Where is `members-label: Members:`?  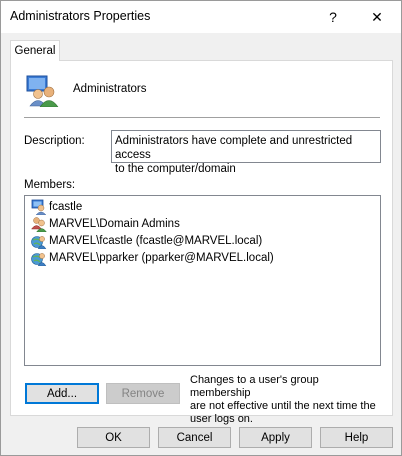
members-label: Members: is located at coordinates (50, 185).